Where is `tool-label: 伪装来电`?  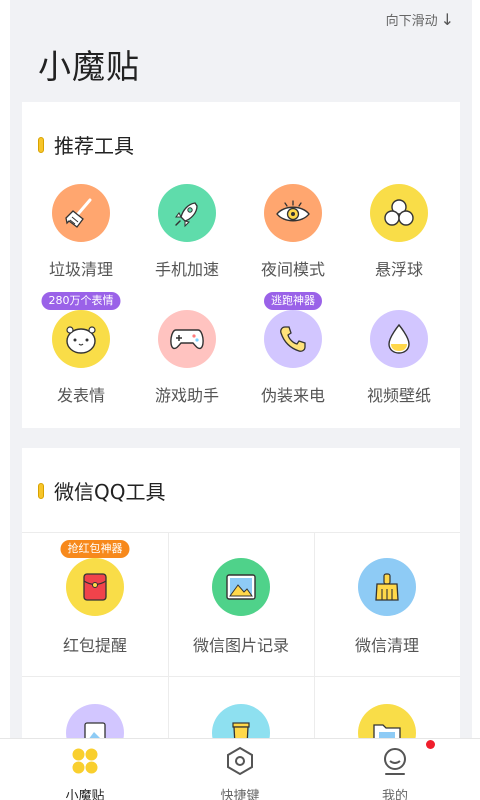 tool-label: 伪装来电 is located at coordinates (292, 395).